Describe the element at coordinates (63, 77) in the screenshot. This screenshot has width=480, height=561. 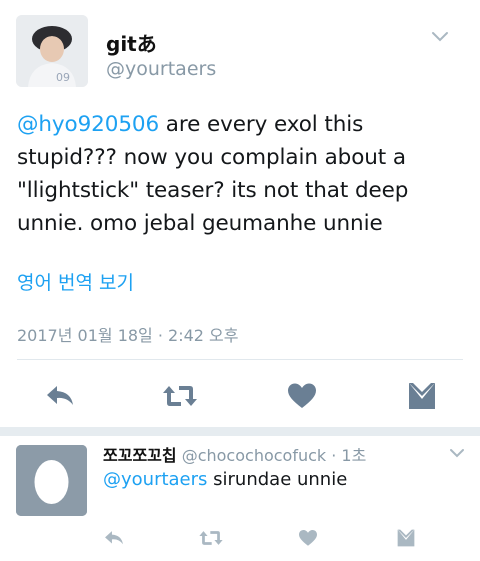
I see `svg-text: 09` at that location.